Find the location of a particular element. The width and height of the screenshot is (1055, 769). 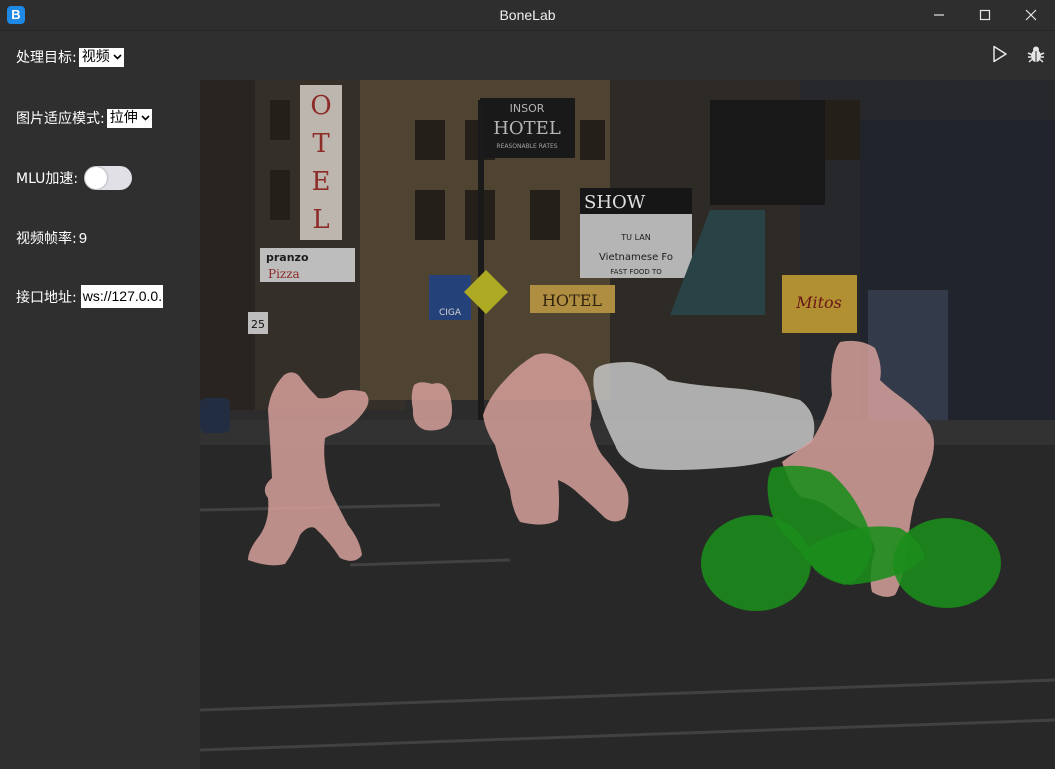

fit-mode-row: 图片适应模式: 拉伸 is located at coordinates (84, 118).